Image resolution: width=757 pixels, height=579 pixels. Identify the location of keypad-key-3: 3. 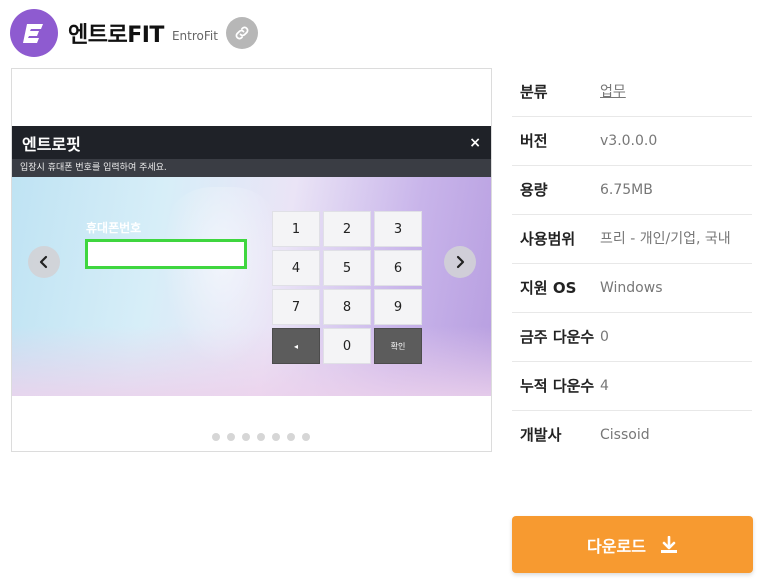
(398, 229).